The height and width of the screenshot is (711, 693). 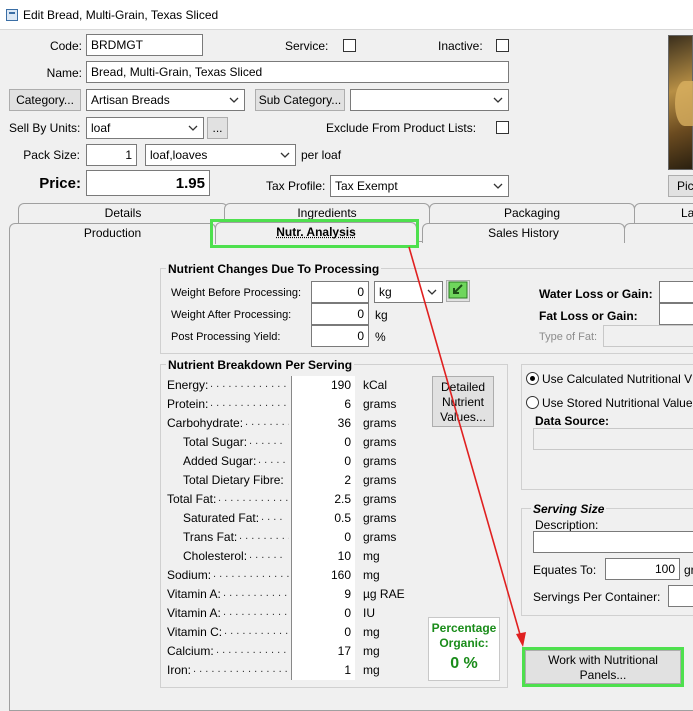 I want to click on annotation-arrow, so click(x=467, y=446).